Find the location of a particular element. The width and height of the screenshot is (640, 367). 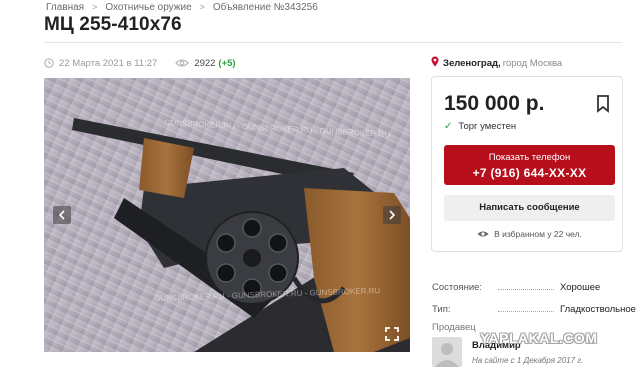

listing-date: 22 Марта 2021 в 11:27 is located at coordinates (108, 63).